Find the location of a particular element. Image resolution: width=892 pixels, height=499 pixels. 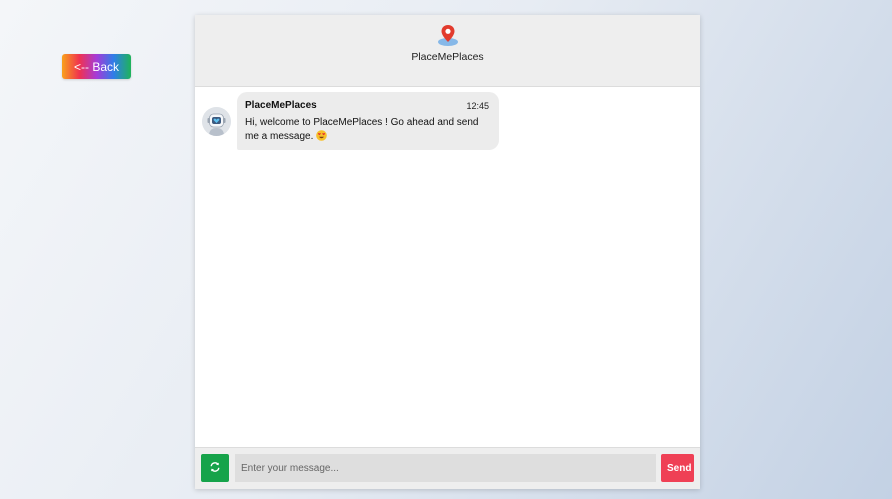

chat-title: PlaceMePlaces is located at coordinates (447, 57).